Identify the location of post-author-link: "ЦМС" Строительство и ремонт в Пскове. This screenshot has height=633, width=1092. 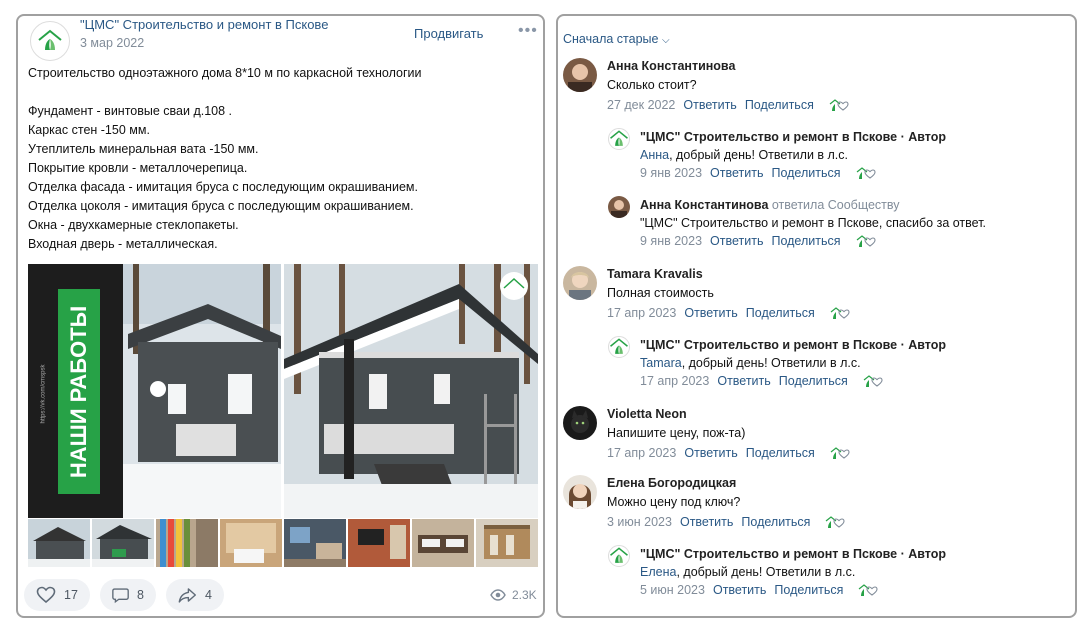
(204, 24).